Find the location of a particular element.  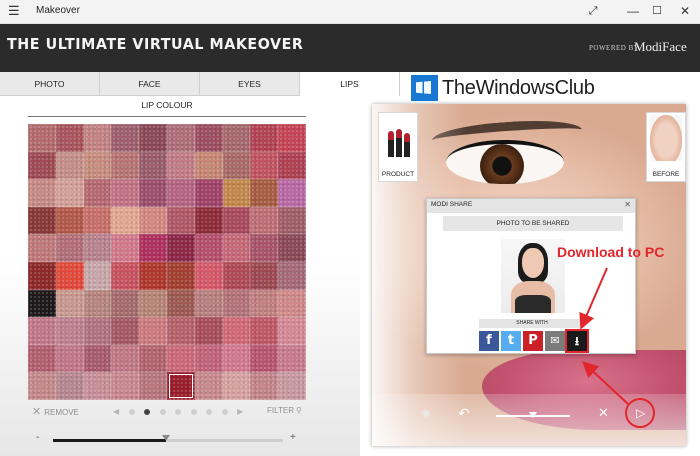

before-button: BEFORE is located at coordinates (666, 147).